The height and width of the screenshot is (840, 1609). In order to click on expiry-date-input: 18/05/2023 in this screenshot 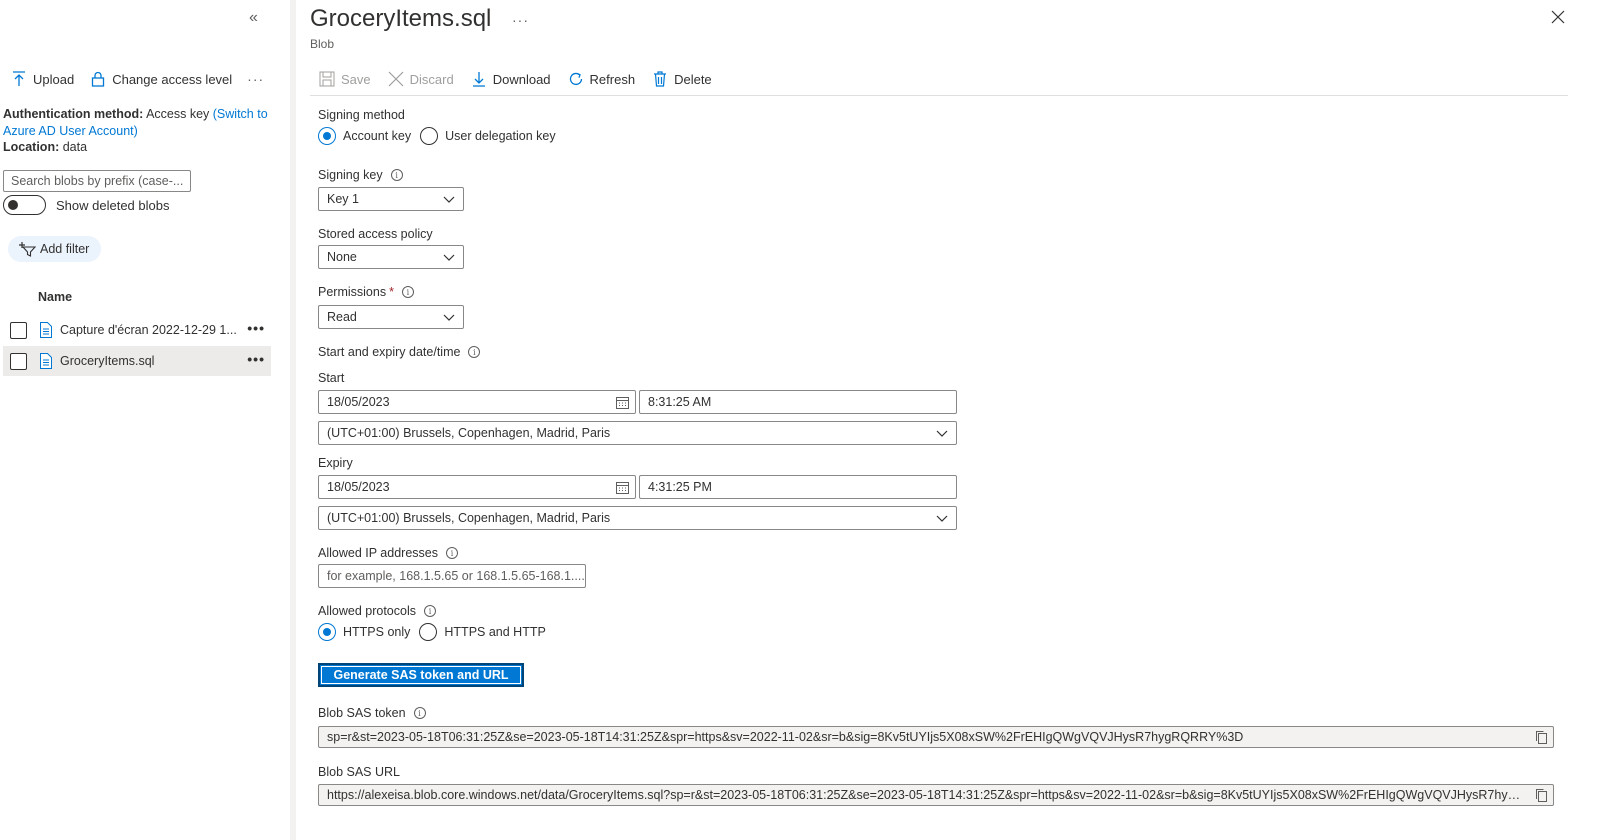, I will do `click(477, 487)`.